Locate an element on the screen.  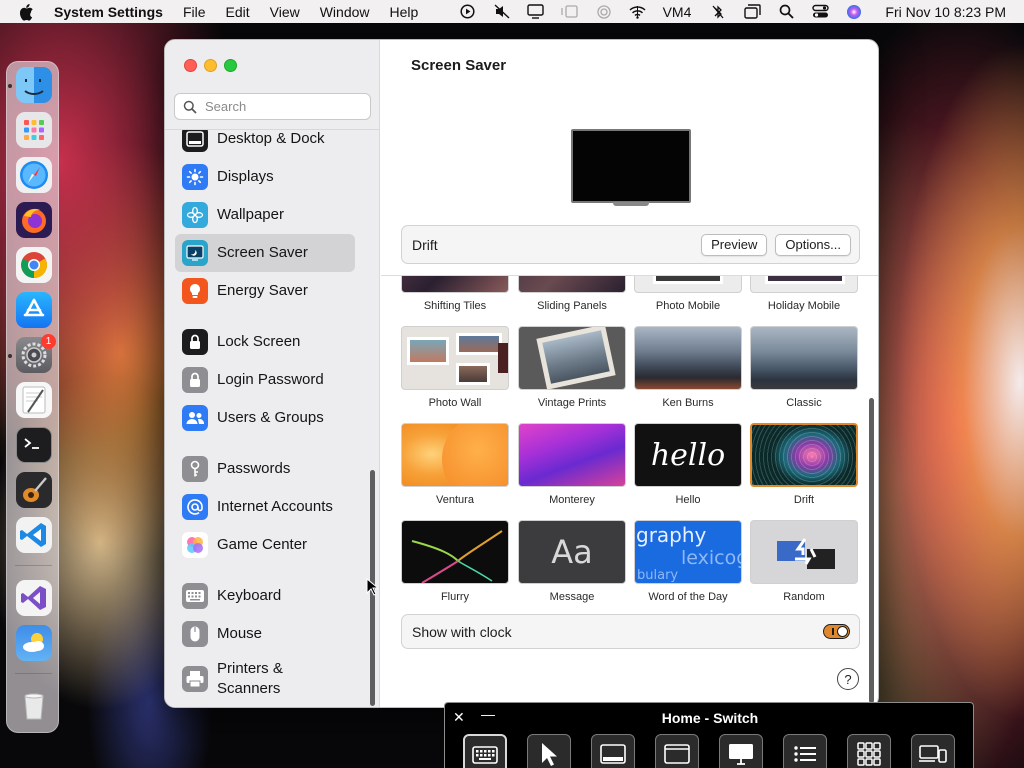
saver-tile-holiday-mobile: Holiday Mobile is located at coordinates (804, 294).